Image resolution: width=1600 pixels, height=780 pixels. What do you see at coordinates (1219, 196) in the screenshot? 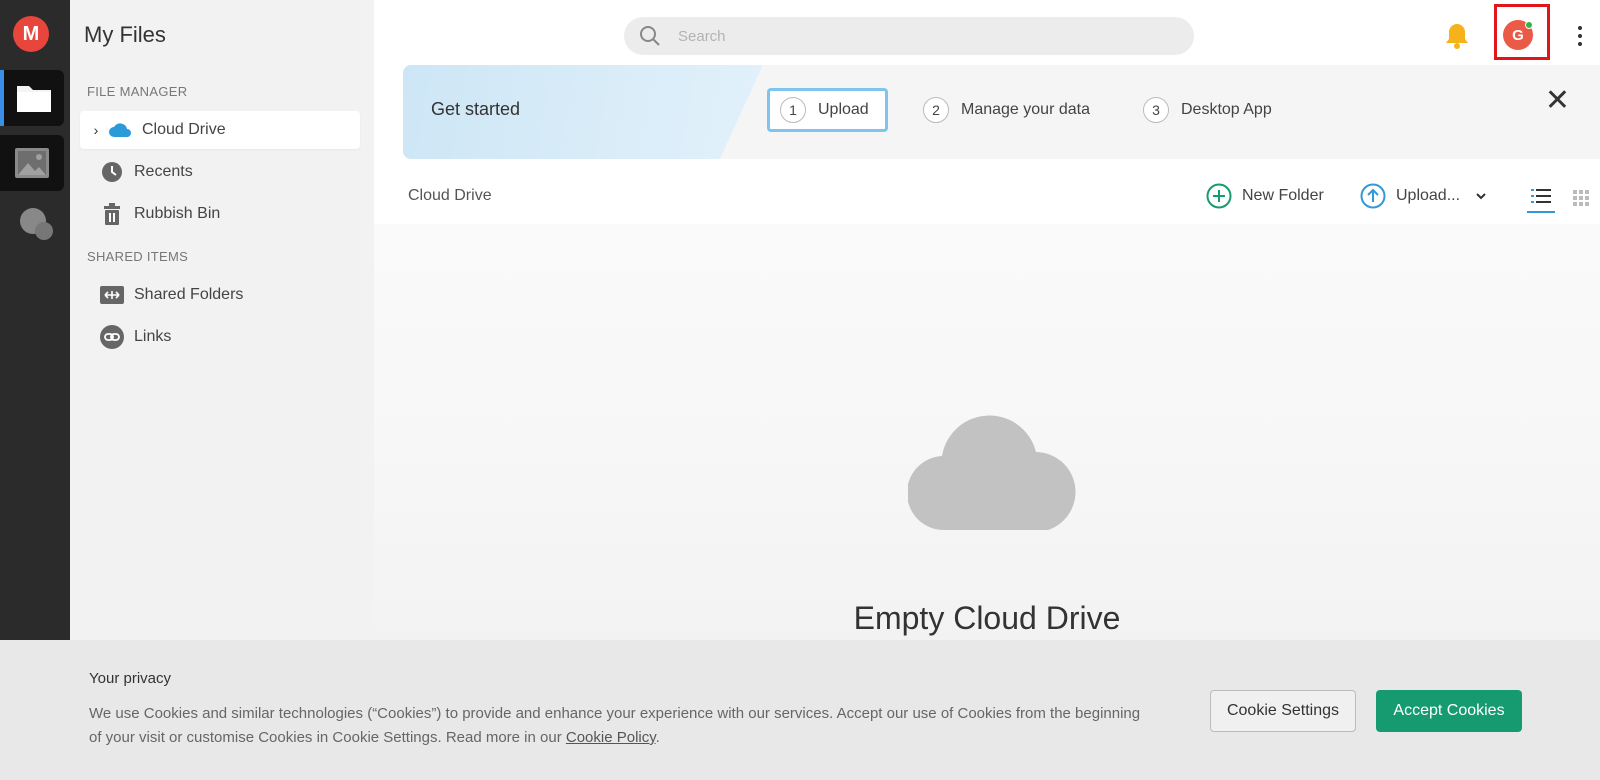
I see `plus-circle-icon` at bounding box center [1219, 196].